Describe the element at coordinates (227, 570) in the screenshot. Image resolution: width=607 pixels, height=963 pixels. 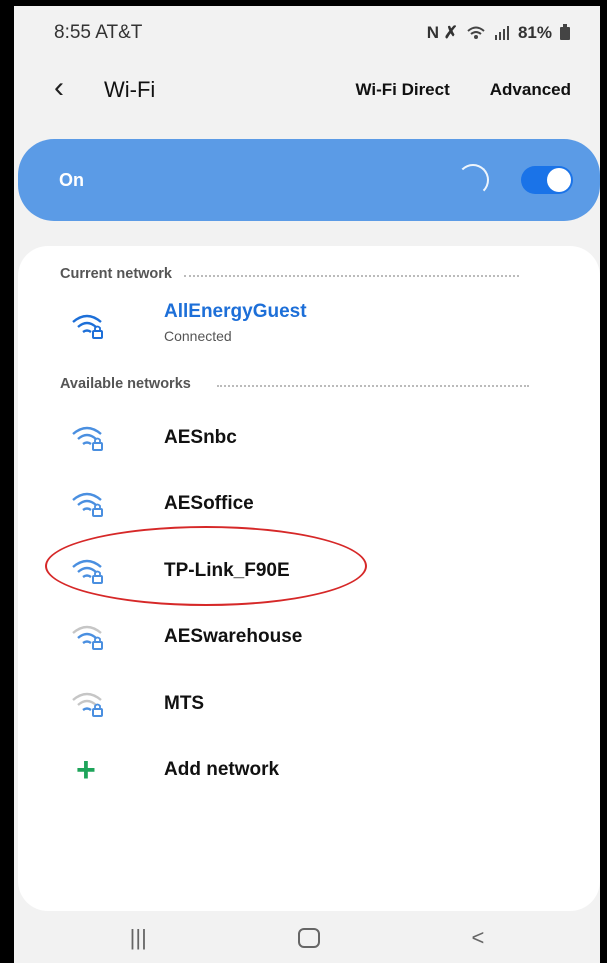
I see `network-name: TP-Link_F90E` at that location.